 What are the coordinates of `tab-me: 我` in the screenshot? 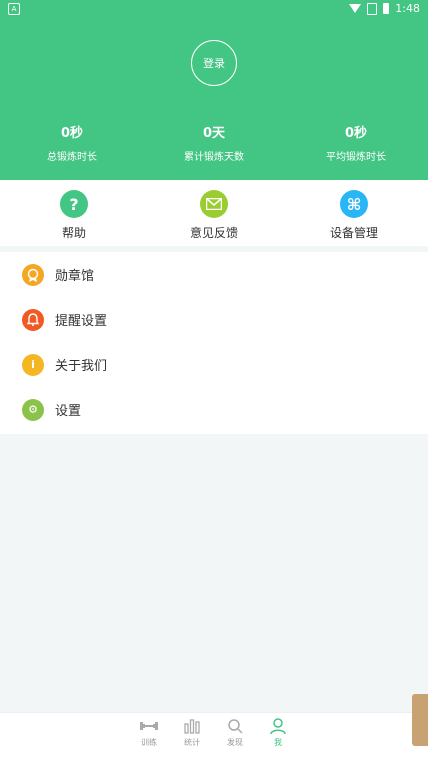 It's located at (278, 732).